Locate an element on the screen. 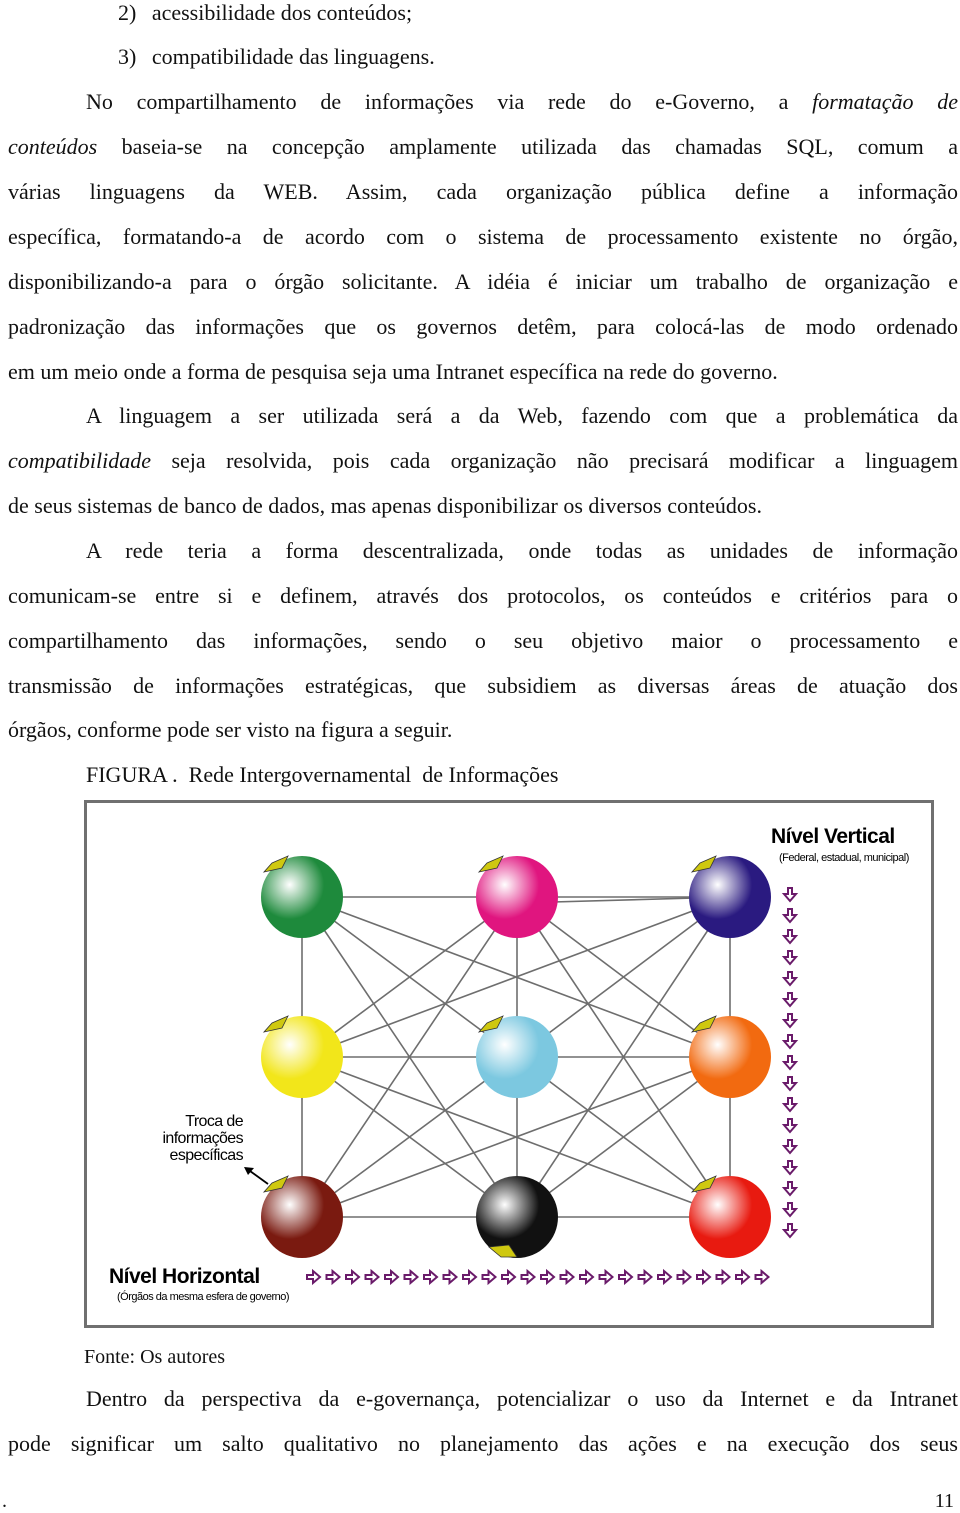 The height and width of the screenshot is (1513, 960). figure-source: Fonte: Os autores is located at coordinates (155, 1357).